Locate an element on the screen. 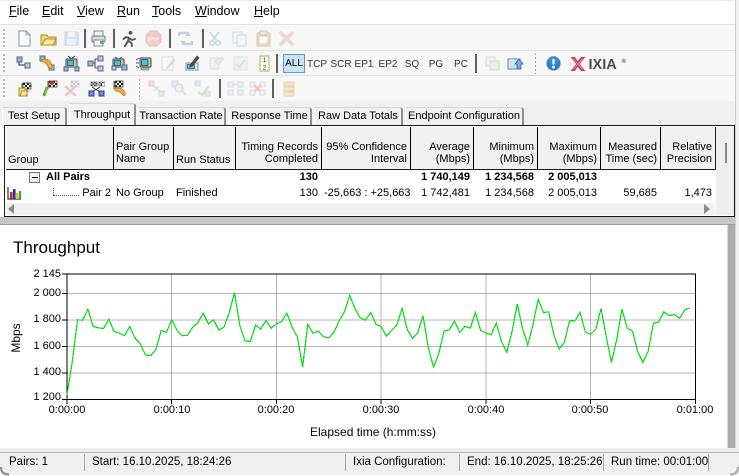  svg-text: IXIA is located at coordinates (603, 64).